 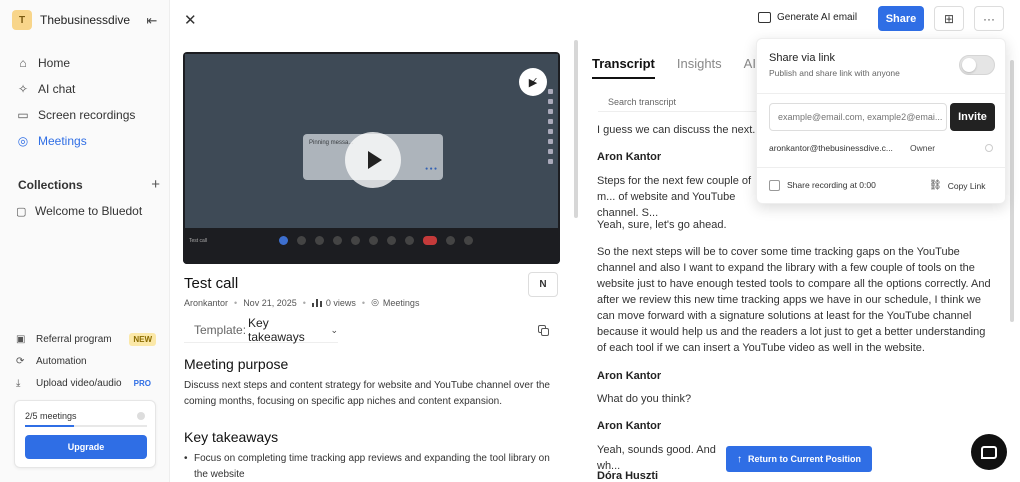 What do you see at coordinates (276, 330) in the screenshot?
I see `template-value: Key takeaways` at bounding box center [276, 330].